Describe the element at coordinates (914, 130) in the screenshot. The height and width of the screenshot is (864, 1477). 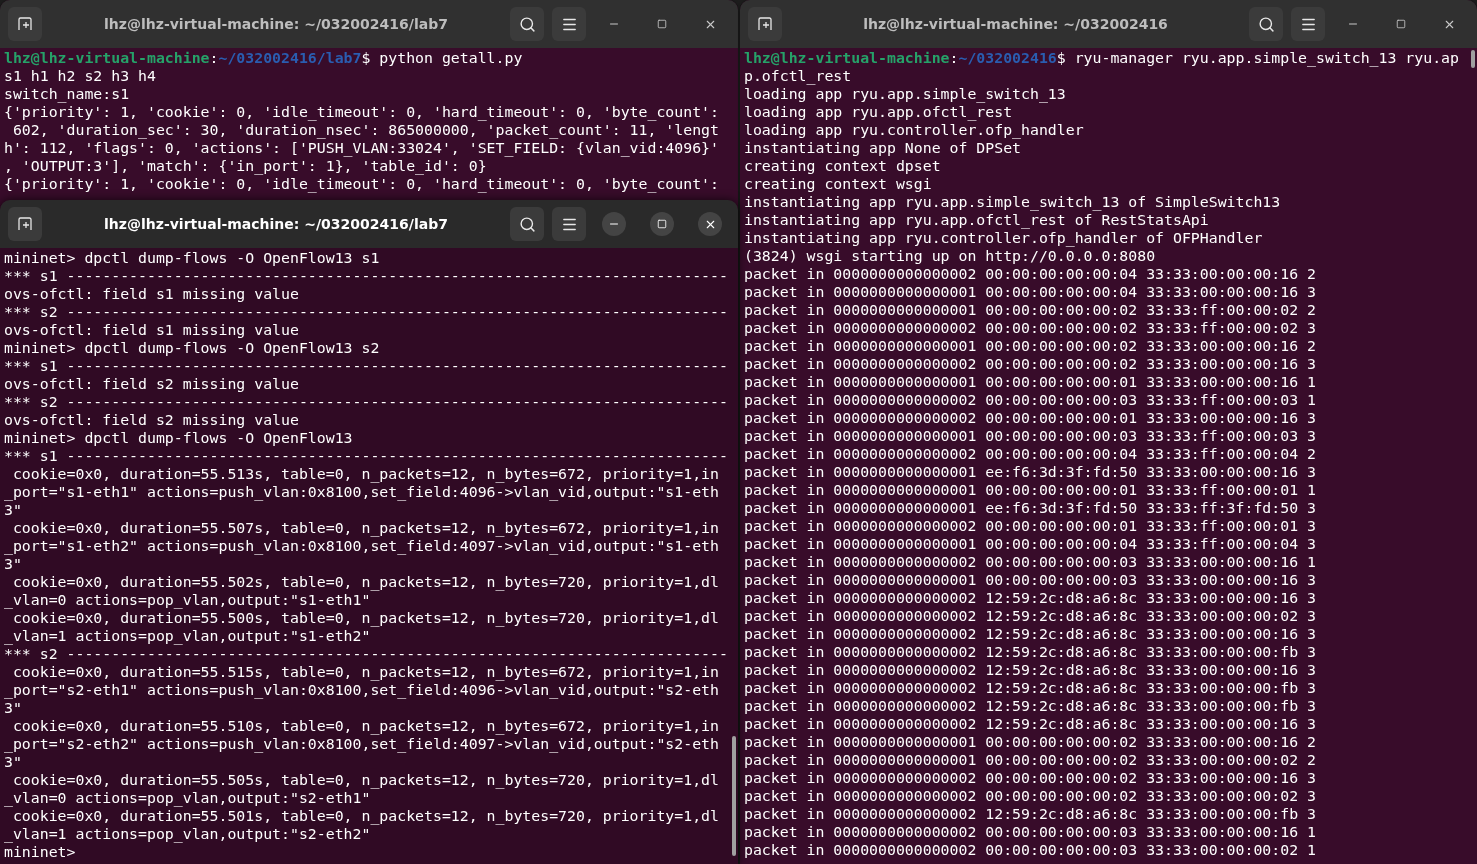
I see `terminal-line: loading app ryu.controller.ofp_handler` at that location.